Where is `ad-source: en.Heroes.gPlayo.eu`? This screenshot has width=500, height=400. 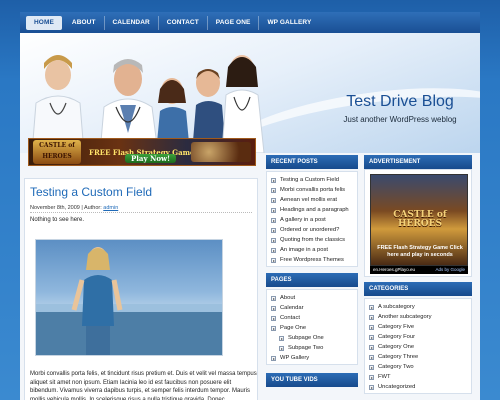
ad-source: en.Heroes.gPlayo.eu is located at coordinates (394, 270).